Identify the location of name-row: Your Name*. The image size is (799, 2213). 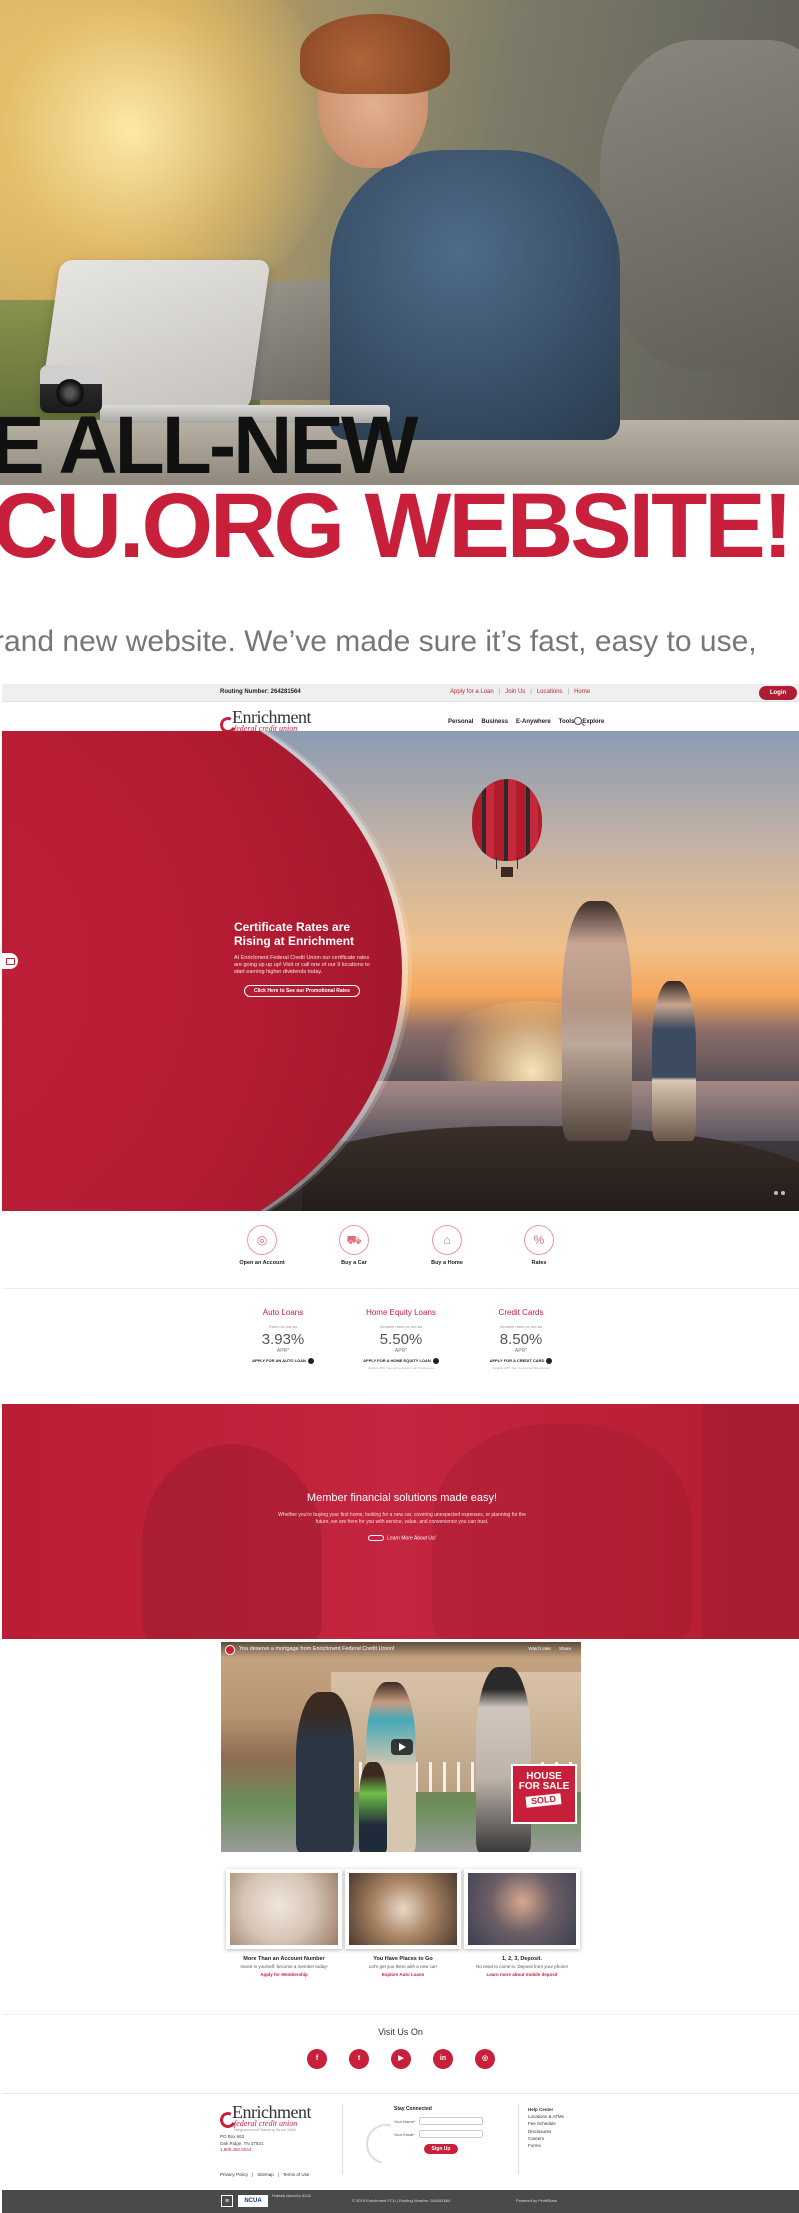
(449, 2121).